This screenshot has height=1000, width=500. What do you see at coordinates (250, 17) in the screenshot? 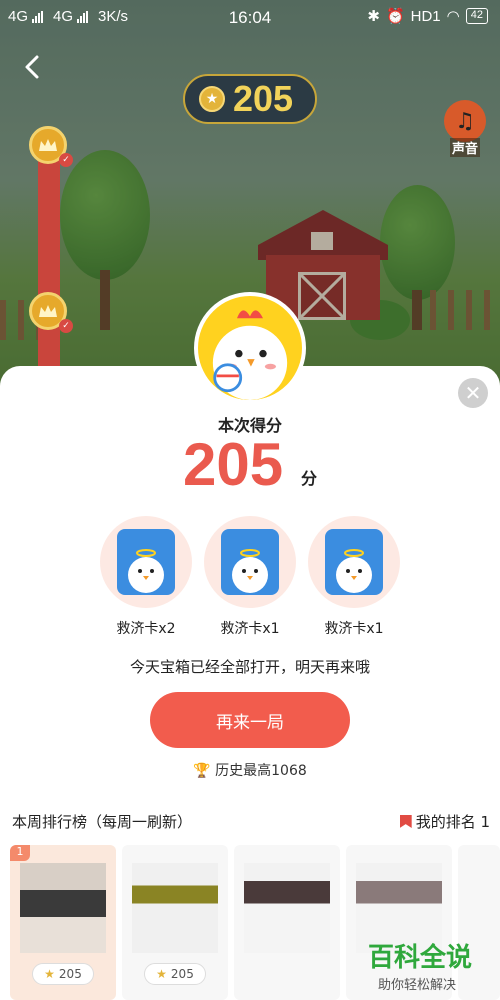
I see `status-bar: 4G 4G 3K/s 16:04 ✱ ⏰ HD1 ◠ 42` at bounding box center [250, 17].